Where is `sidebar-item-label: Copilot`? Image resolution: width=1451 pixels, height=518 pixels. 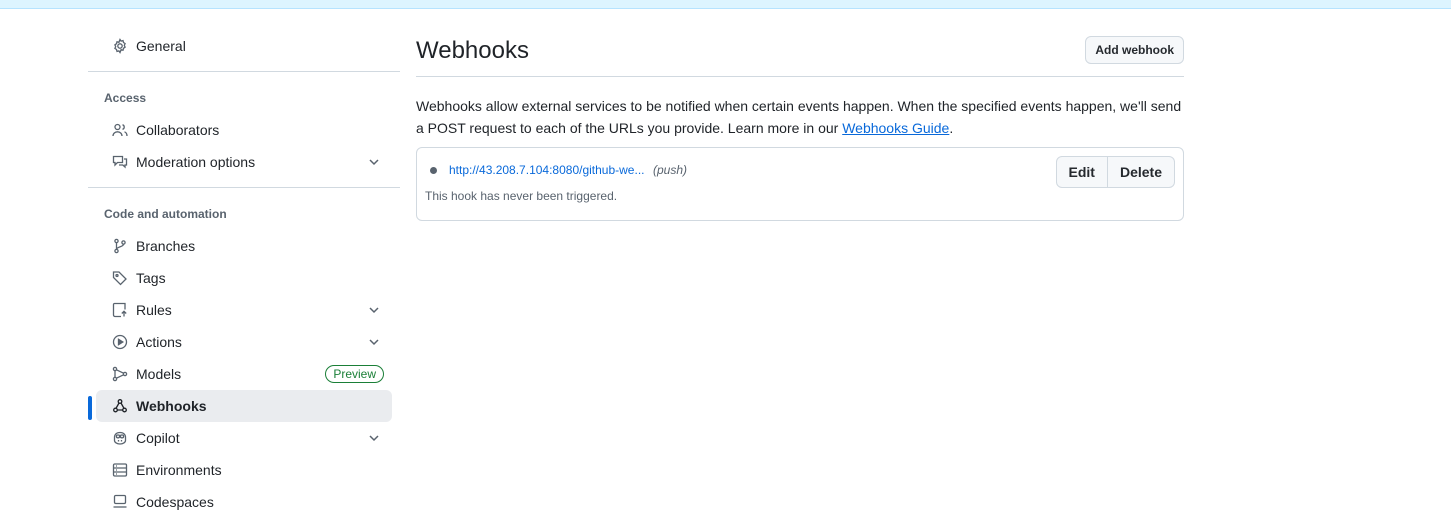
sidebar-item-label: Copilot is located at coordinates (158, 438).